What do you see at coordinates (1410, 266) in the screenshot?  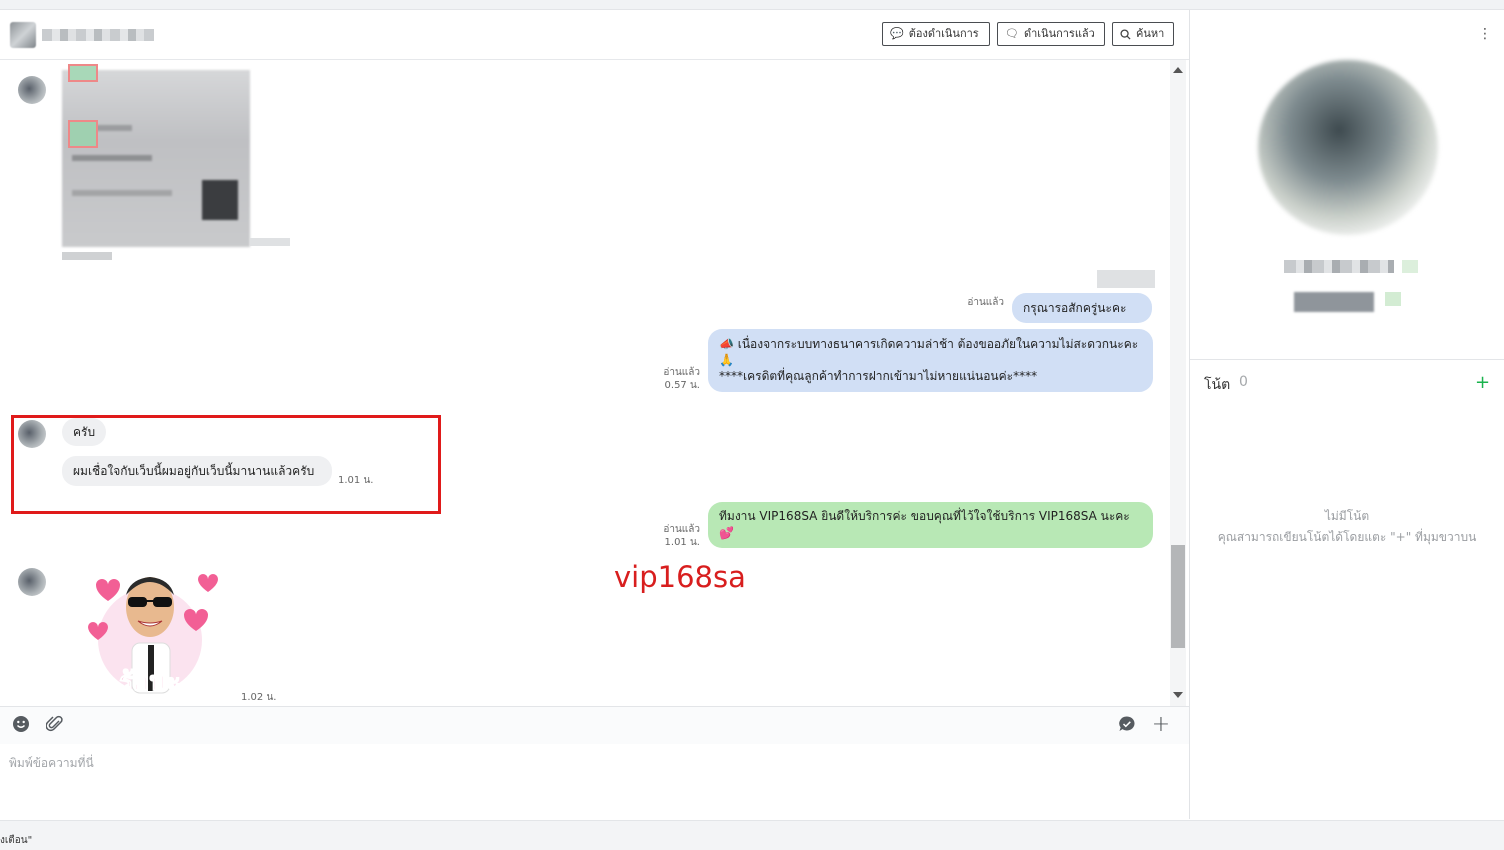 I see `edit-name-icon` at bounding box center [1410, 266].